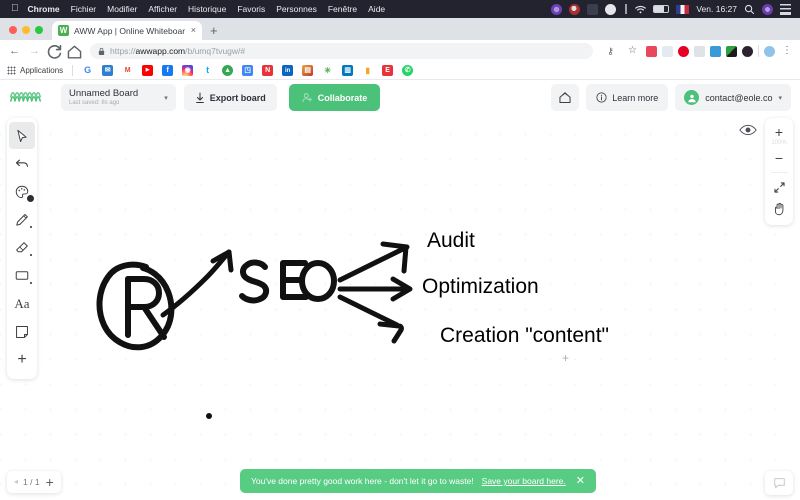 The width and height of the screenshot is (800, 500). What do you see at coordinates (651, 51) in the screenshot?
I see `extension-pocket-icon` at bounding box center [651, 51].